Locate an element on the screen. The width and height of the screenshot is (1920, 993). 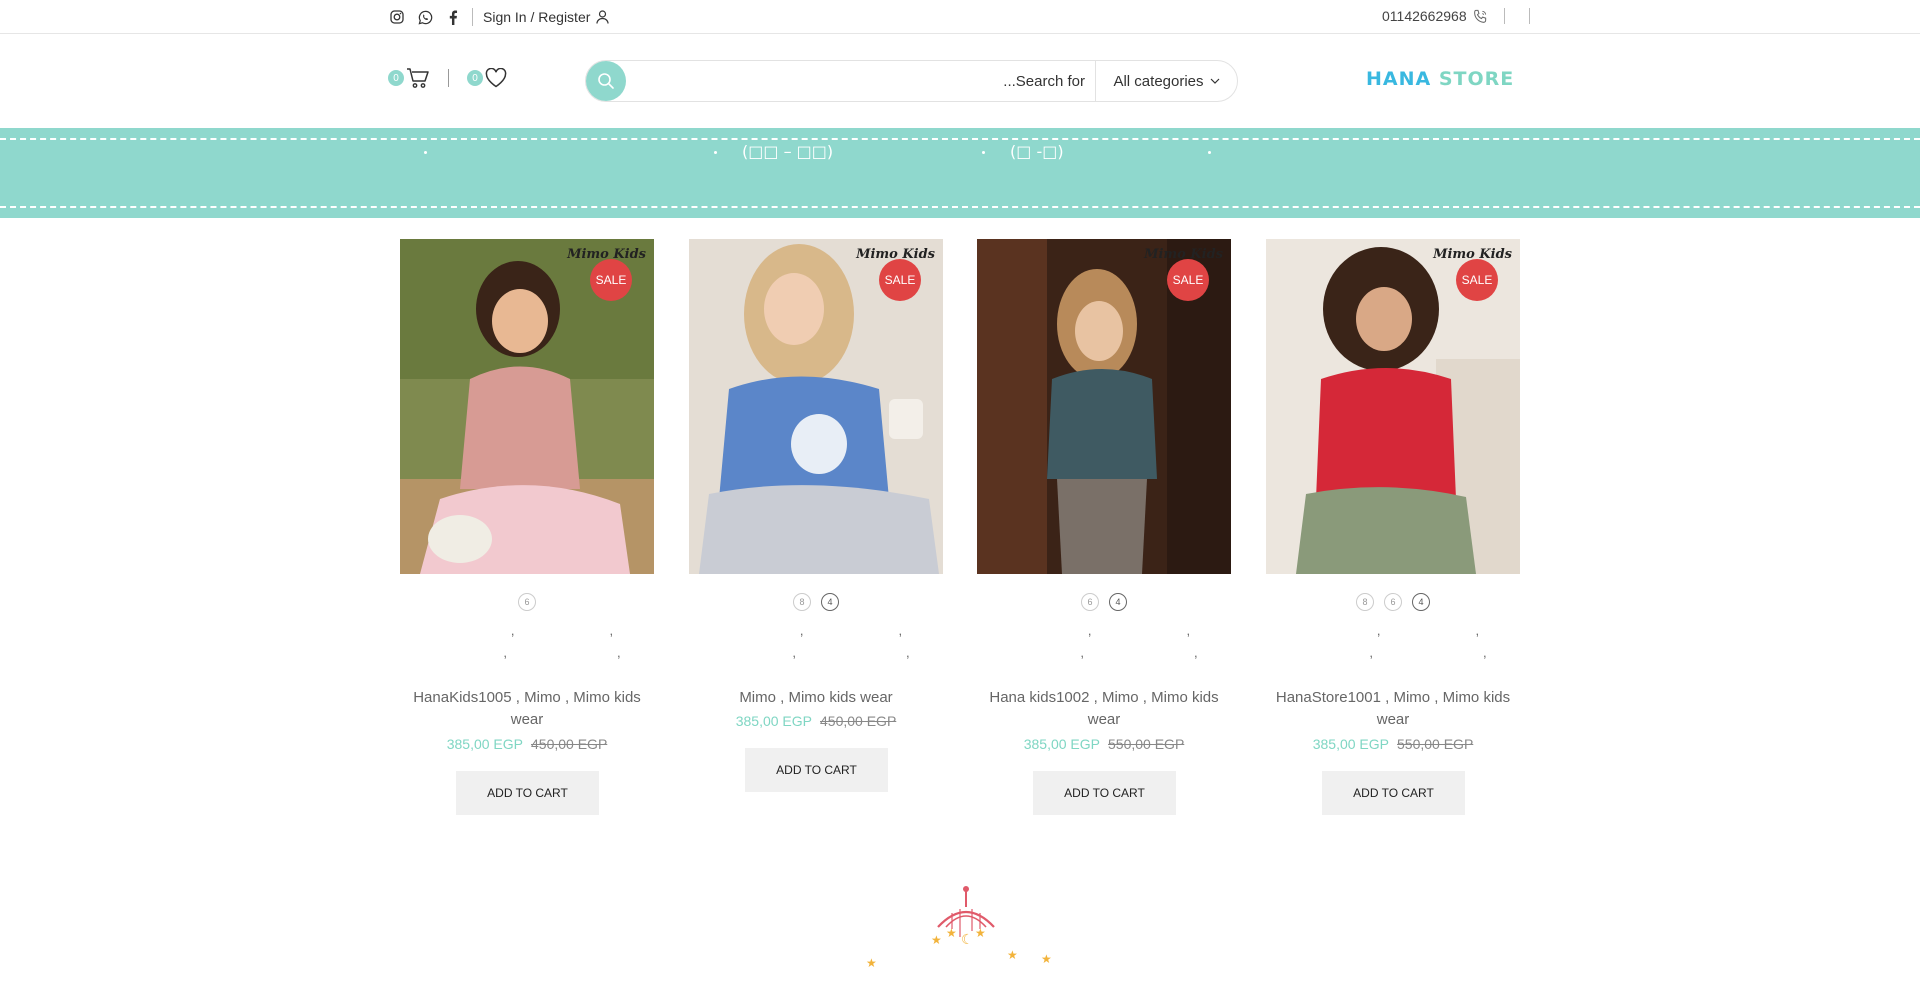
header-actions: 0 0 is located at coordinates (447, 78).